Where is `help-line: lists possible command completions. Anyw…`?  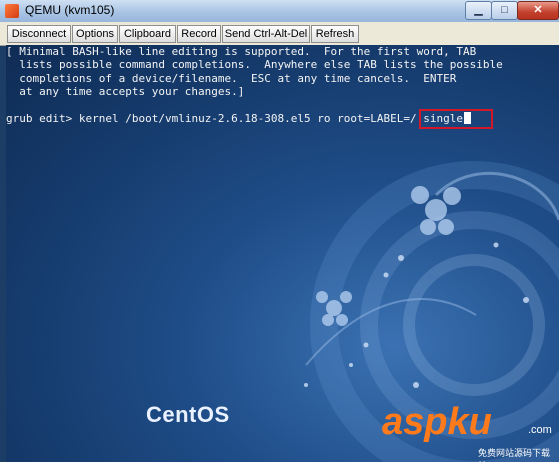 help-line: lists possible command completions. Anyw… is located at coordinates (254, 65).